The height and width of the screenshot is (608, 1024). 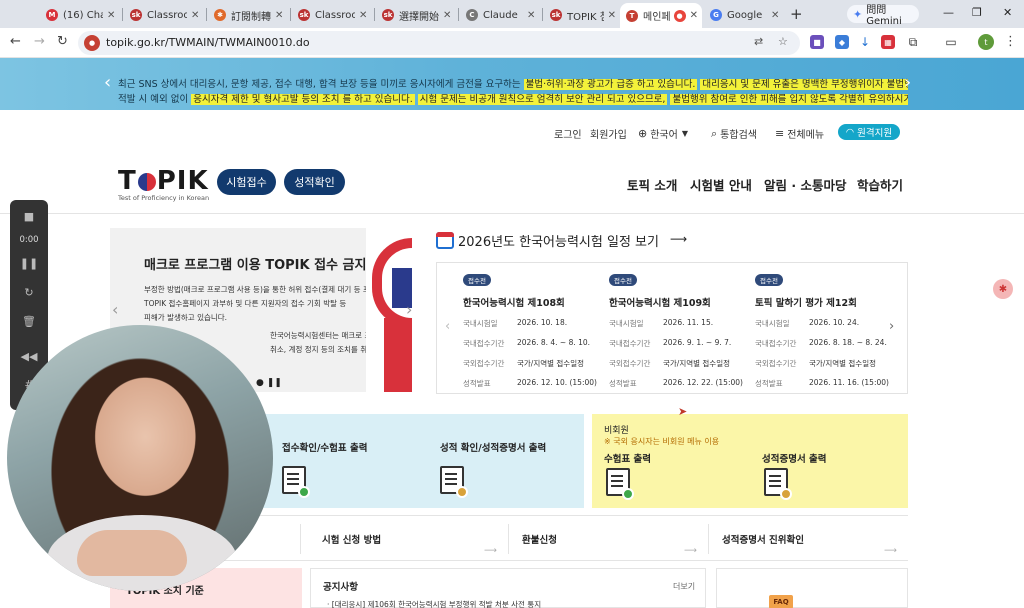 I want to click on arrow-right-icon: ⟶, so click(x=678, y=239).